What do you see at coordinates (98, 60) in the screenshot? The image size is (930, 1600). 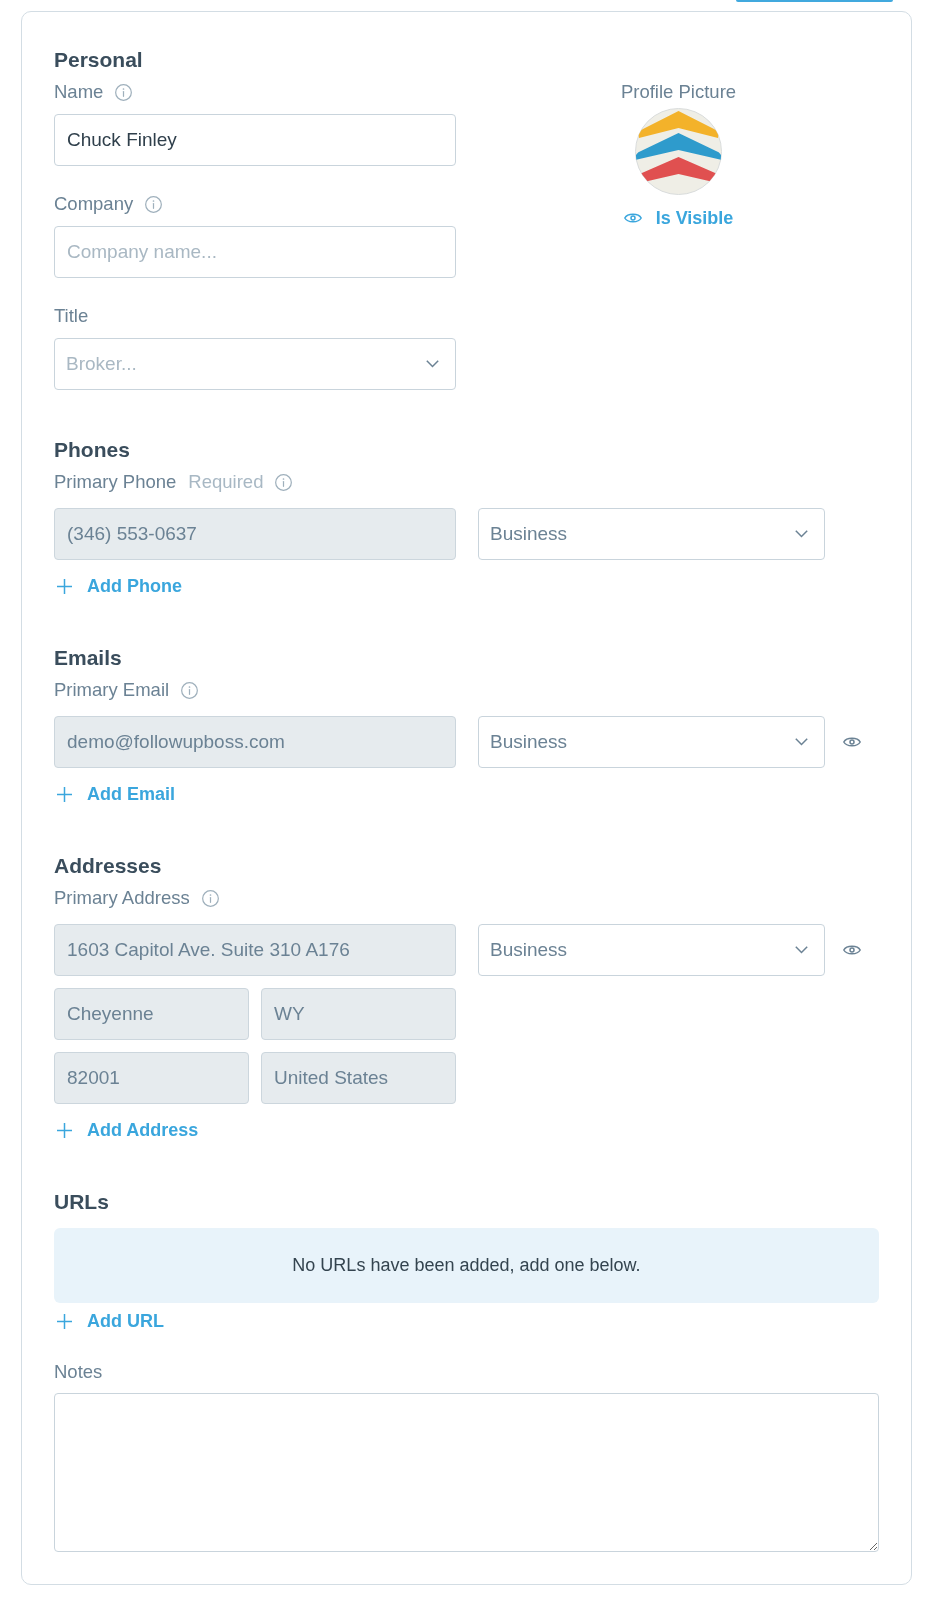 I see `section-heading: Personal` at bounding box center [98, 60].